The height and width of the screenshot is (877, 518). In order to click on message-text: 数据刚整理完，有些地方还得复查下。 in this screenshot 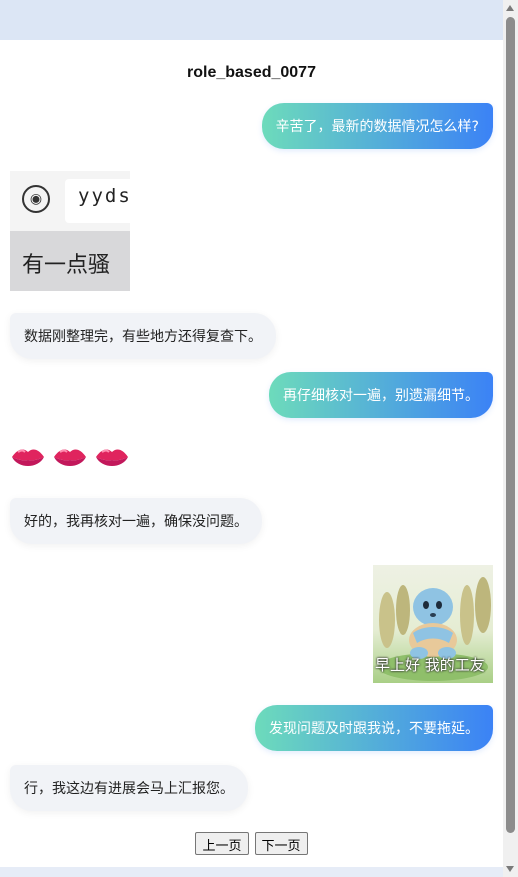, I will do `click(143, 337)`.